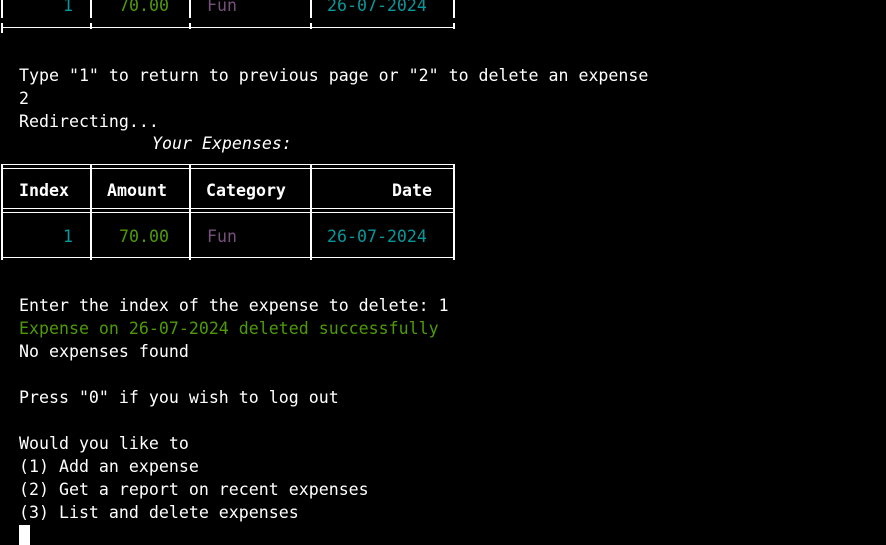 This screenshot has width=886, height=545. Describe the element at coordinates (44, 190) in the screenshot. I see `header-index: Index` at that location.